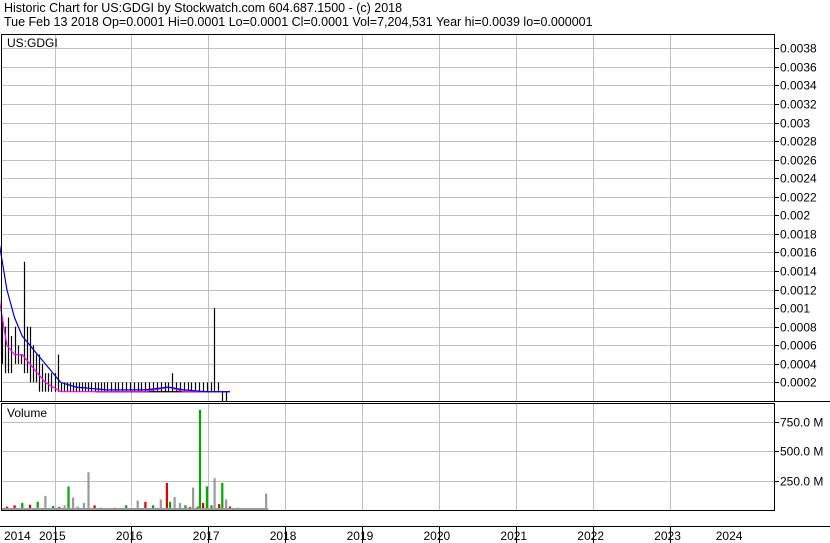  I want to click on price-tick-label: 0.0034, so click(798, 86).